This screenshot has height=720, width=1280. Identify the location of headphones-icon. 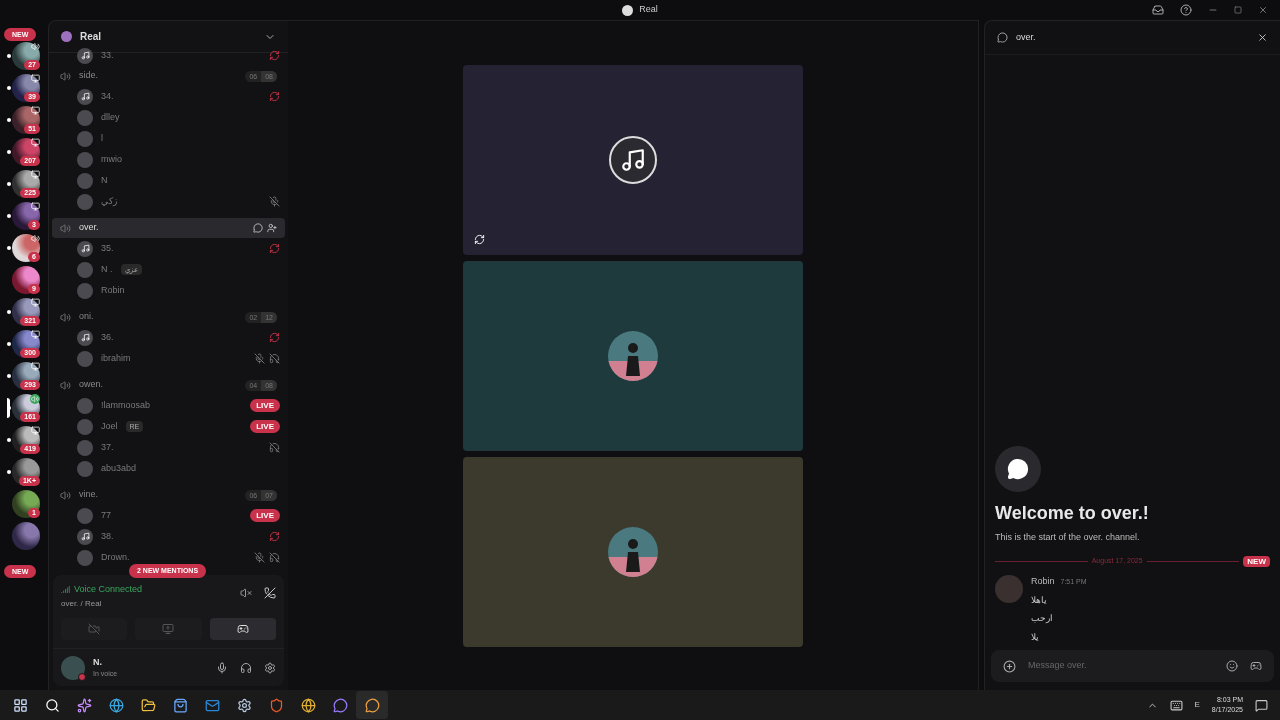
(246, 667).